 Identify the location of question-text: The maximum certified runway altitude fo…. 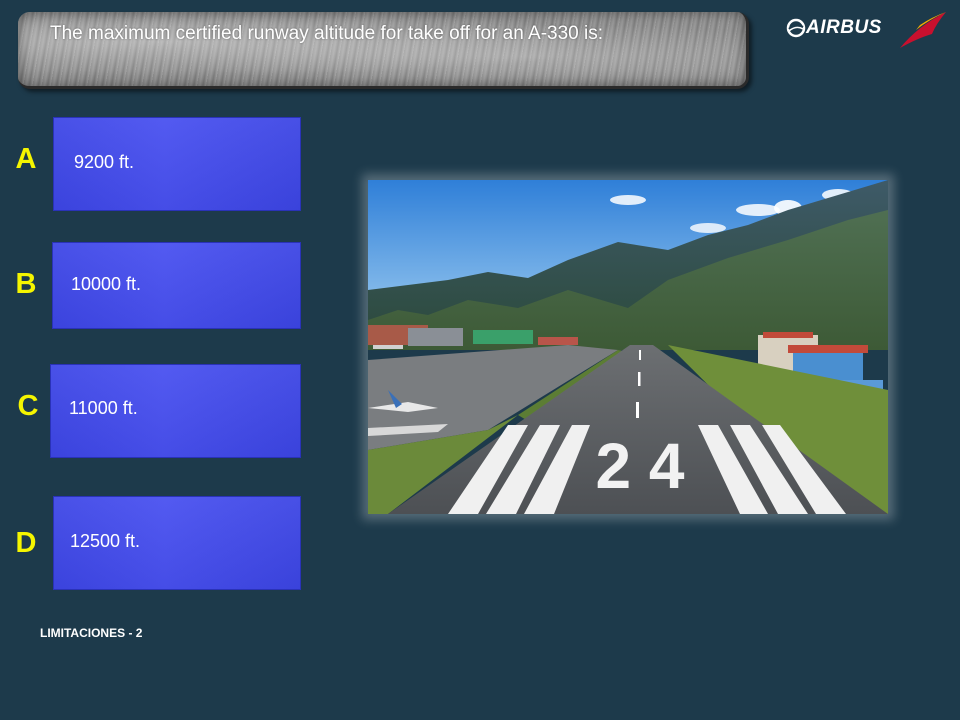
(327, 33).